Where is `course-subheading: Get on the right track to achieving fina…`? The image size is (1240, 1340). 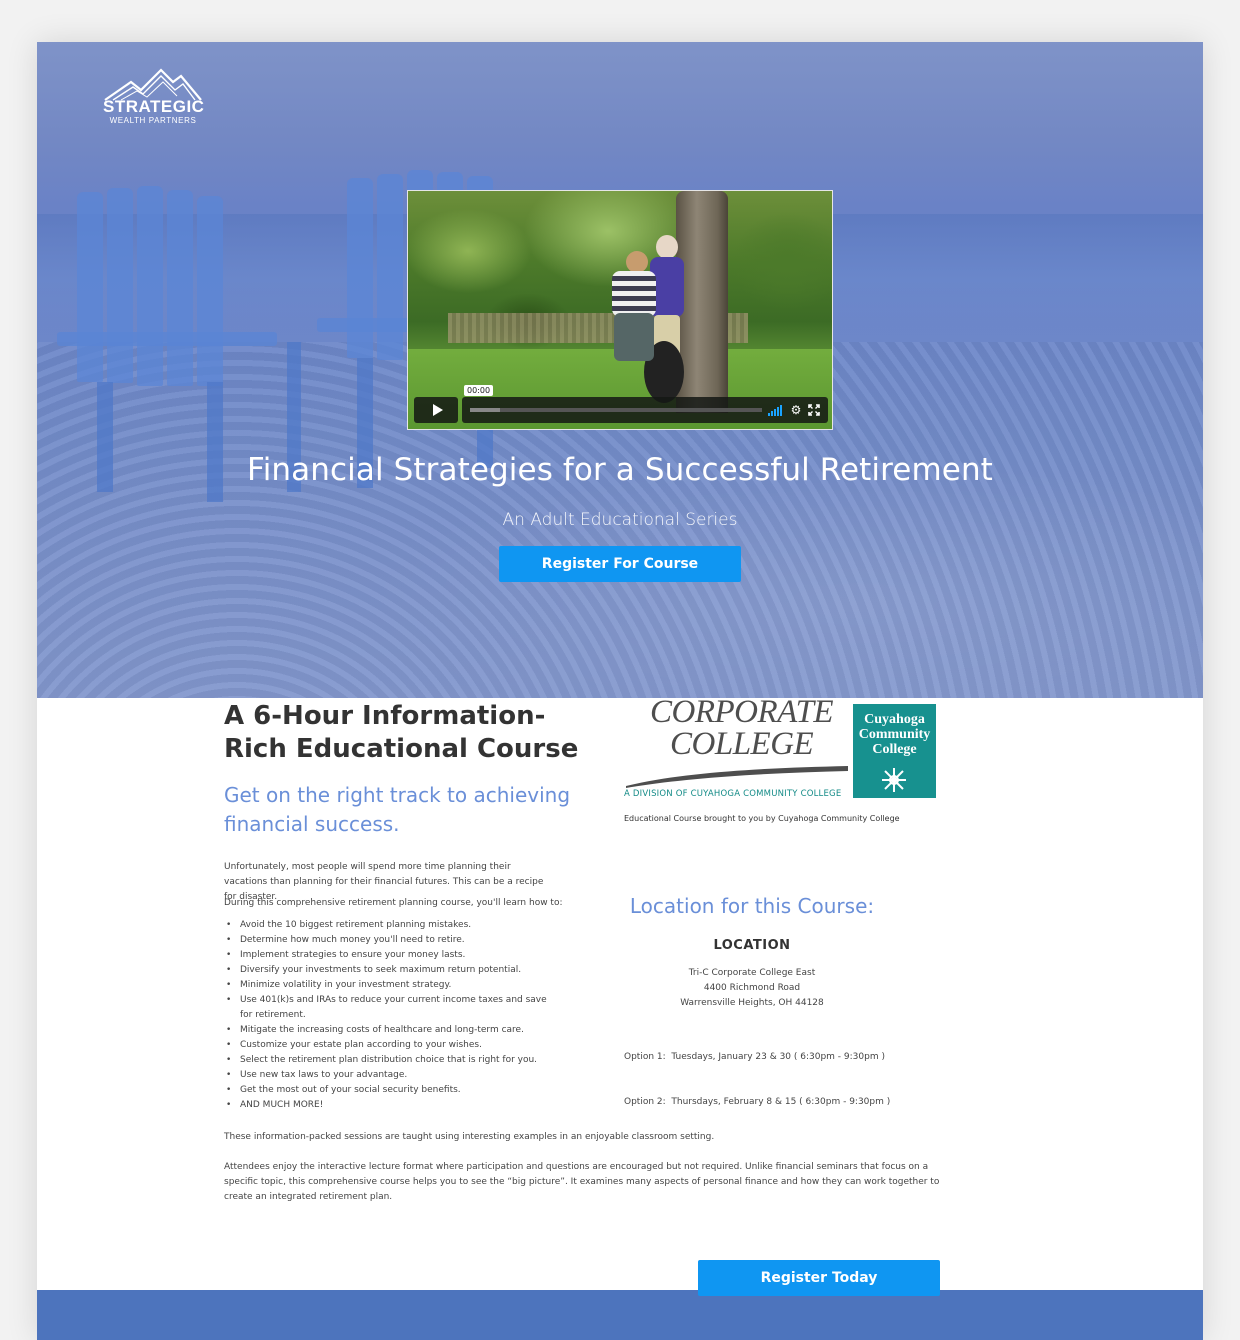
course-subheading: Get on the right track to achieving fina… is located at coordinates (397, 809).